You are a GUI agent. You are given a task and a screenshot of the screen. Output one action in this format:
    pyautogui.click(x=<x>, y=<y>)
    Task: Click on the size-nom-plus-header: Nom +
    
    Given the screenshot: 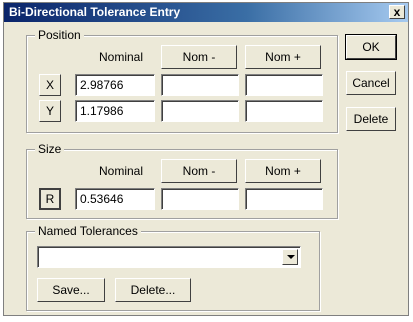 What is the action you would take?
    pyautogui.click(x=283, y=171)
    